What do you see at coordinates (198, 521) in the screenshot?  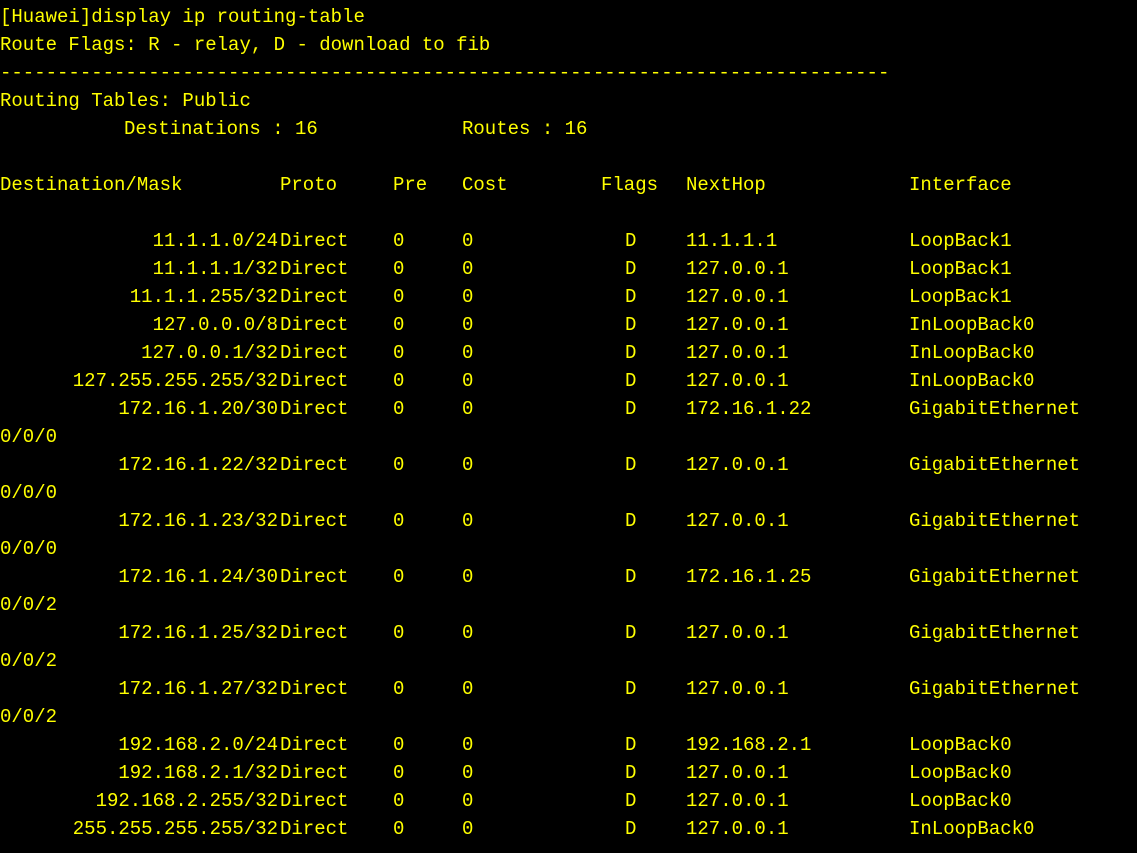 I see `route-destination: 172.16.1.23/32` at bounding box center [198, 521].